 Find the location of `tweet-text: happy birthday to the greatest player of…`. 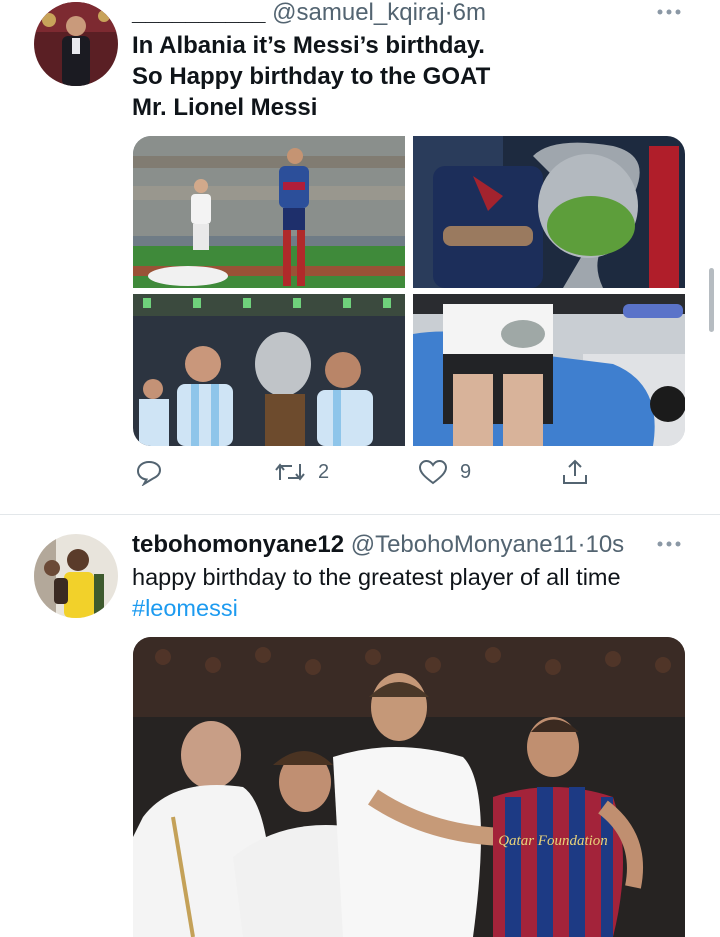

tweet-text: happy birthday to the greatest player of… is located at coordinates (376, 593).